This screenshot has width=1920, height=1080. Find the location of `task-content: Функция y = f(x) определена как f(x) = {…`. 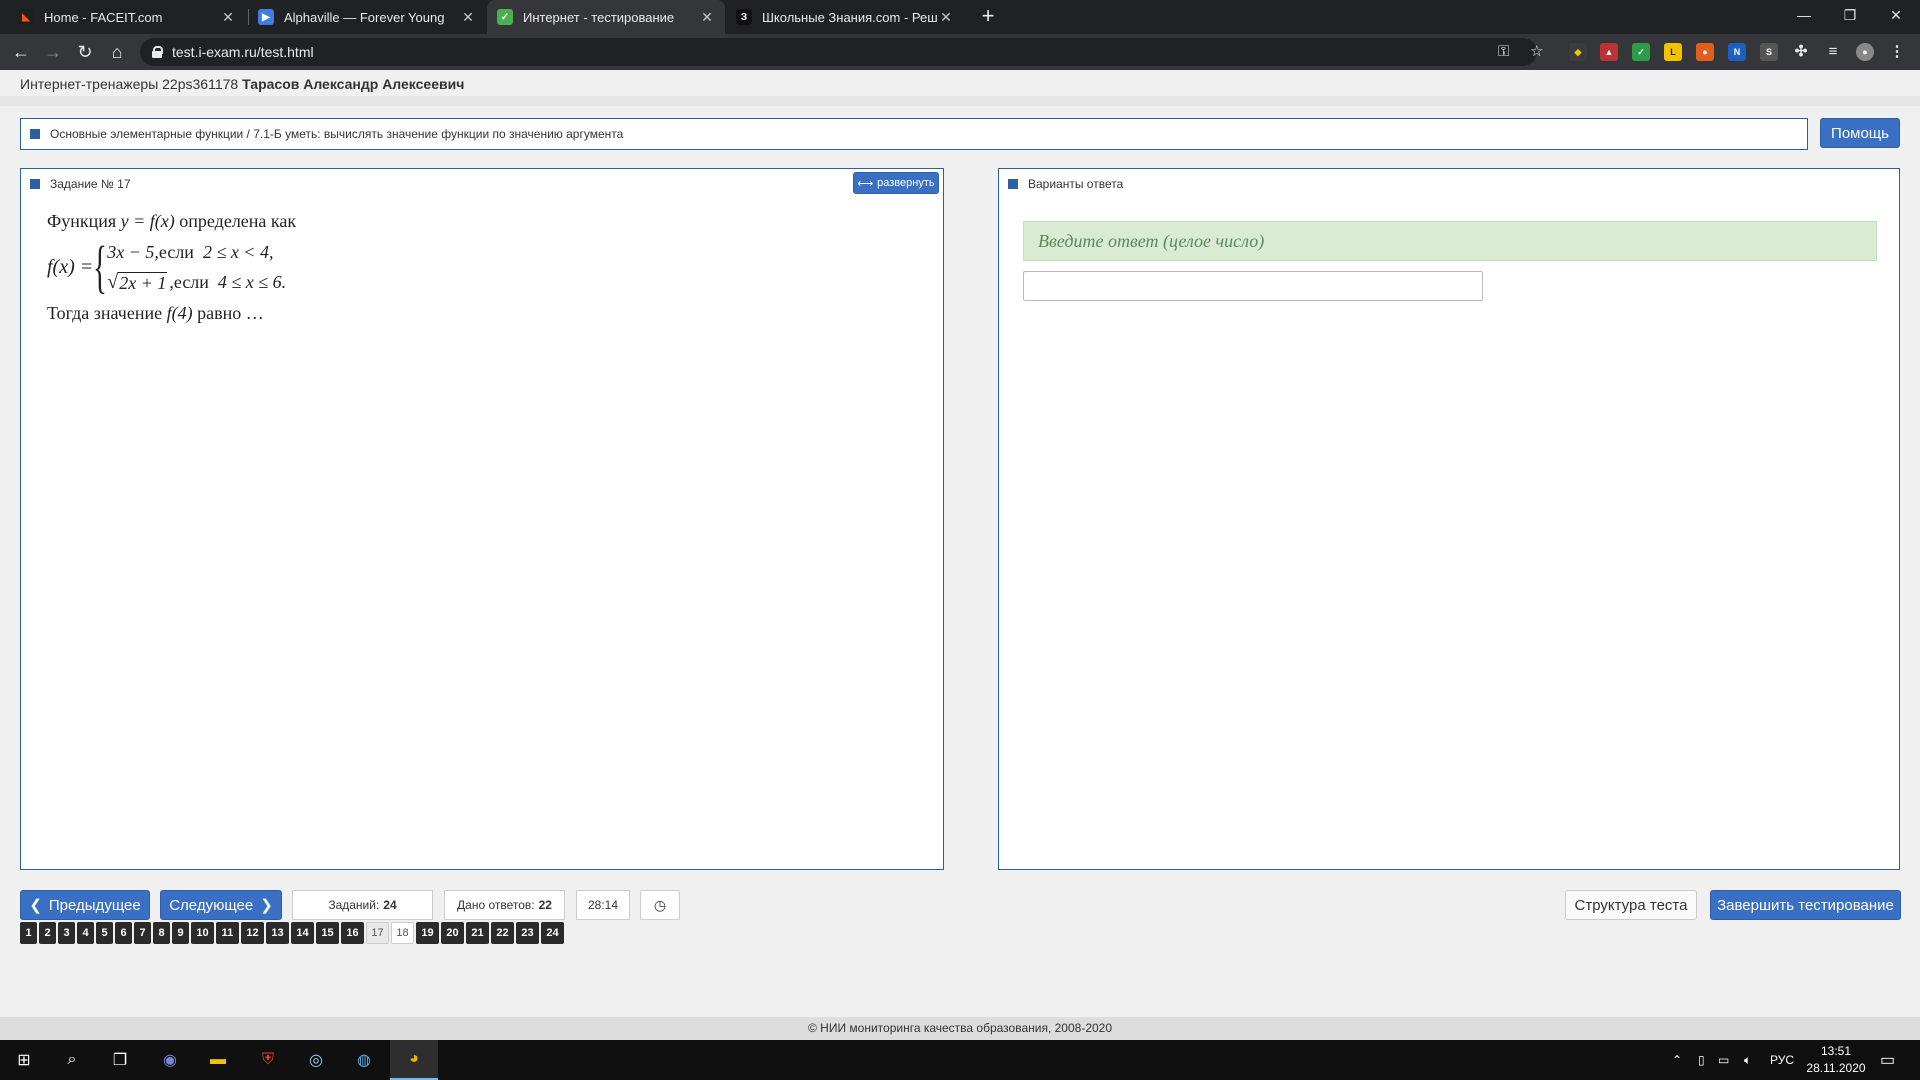

task-content: Функция y = f(x) определена как f(x) = {… is located at coordinates (257, 267).